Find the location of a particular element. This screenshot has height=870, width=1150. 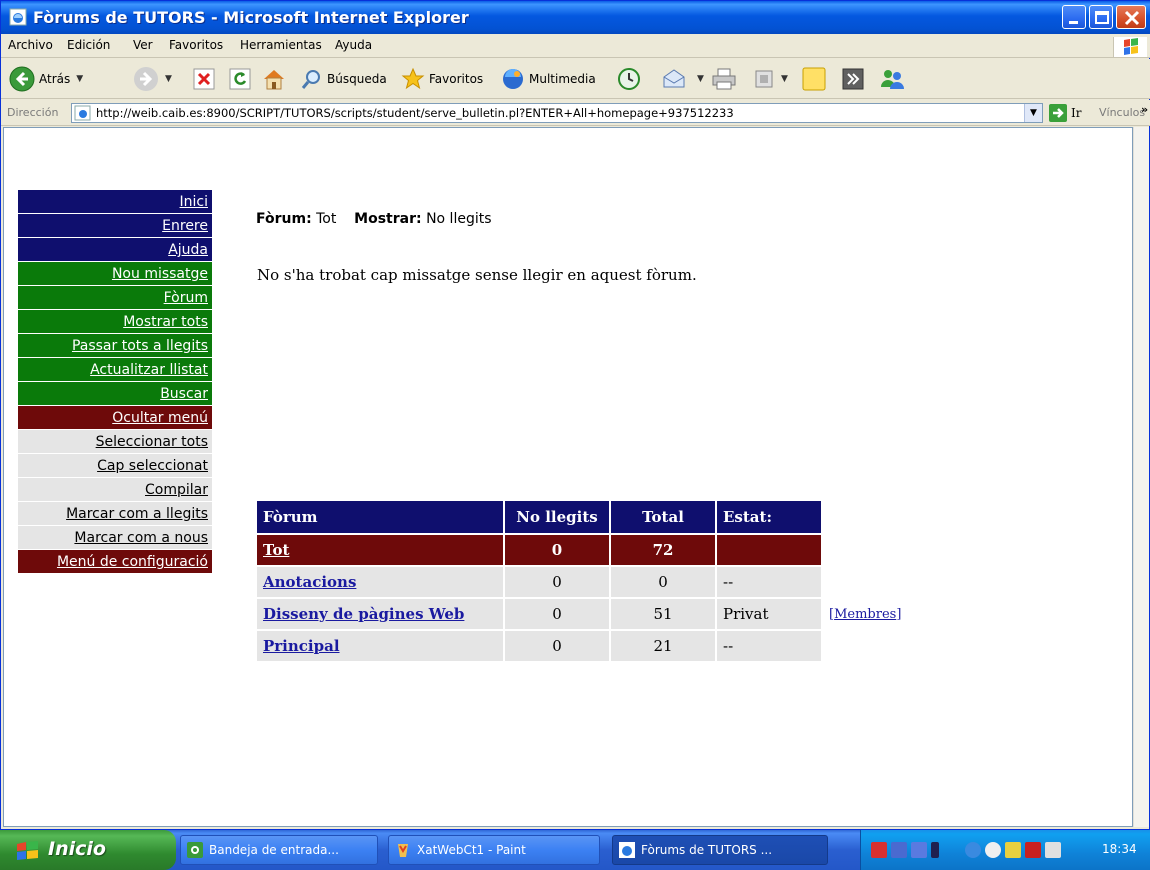

print-button is located at coordinates (724, 79).